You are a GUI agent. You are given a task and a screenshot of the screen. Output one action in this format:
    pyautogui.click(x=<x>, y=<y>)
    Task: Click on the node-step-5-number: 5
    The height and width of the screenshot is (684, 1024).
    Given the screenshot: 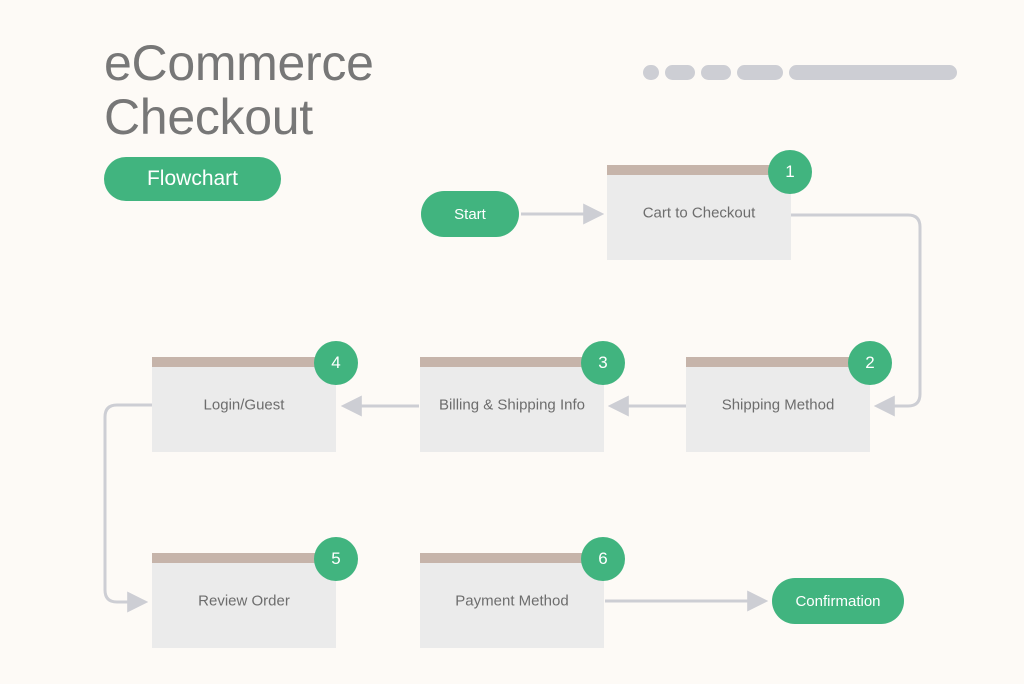 What is the action you would take?
    pyautogui.click(x=336, y=558)
    